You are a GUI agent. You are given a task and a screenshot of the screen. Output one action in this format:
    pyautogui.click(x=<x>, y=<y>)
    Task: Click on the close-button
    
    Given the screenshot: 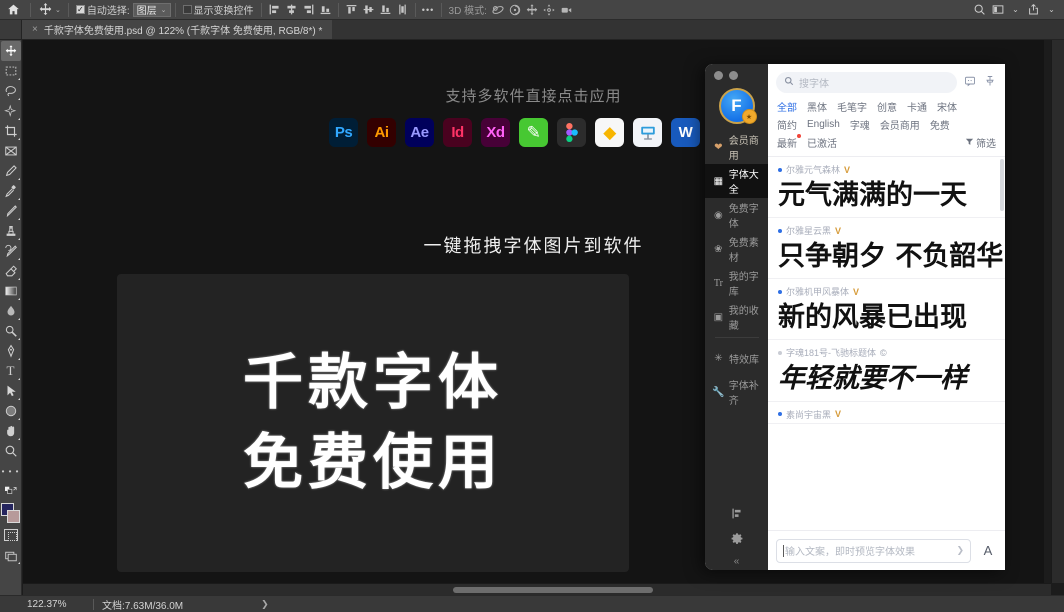 What is the action you would take?
    pyautogui.click(x=718, y=75)
    